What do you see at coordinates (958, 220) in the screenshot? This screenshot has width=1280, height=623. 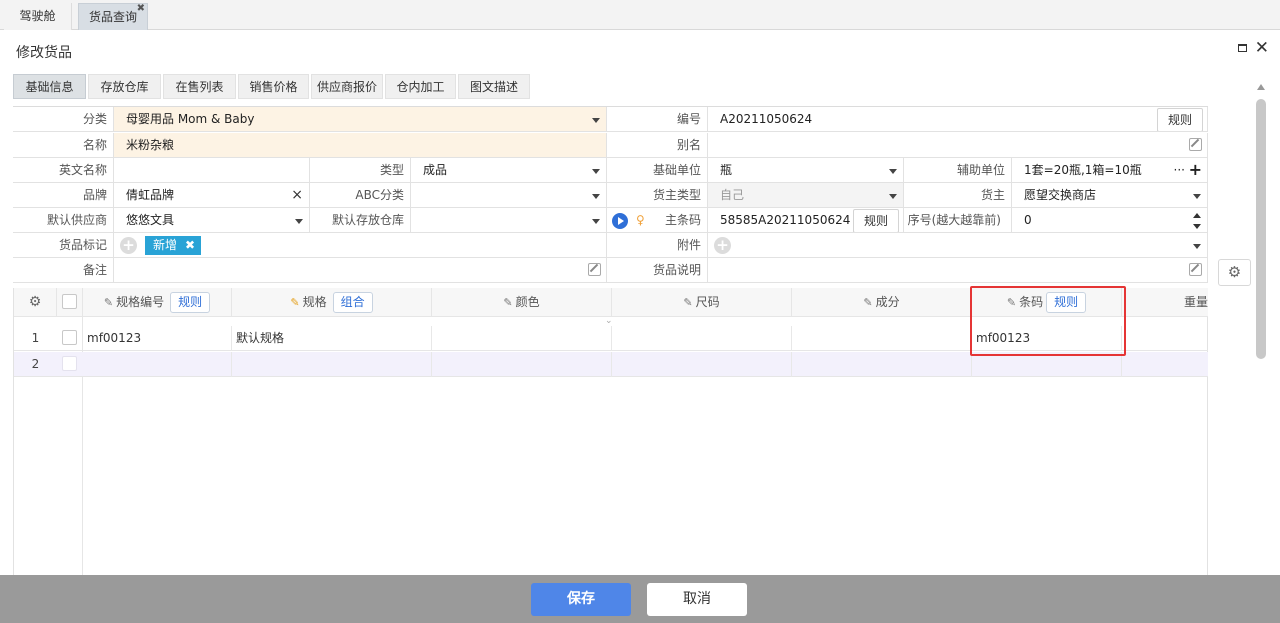 I see `sequence-label: 序号(越大越靠前)` at bounding box center [958, 220].